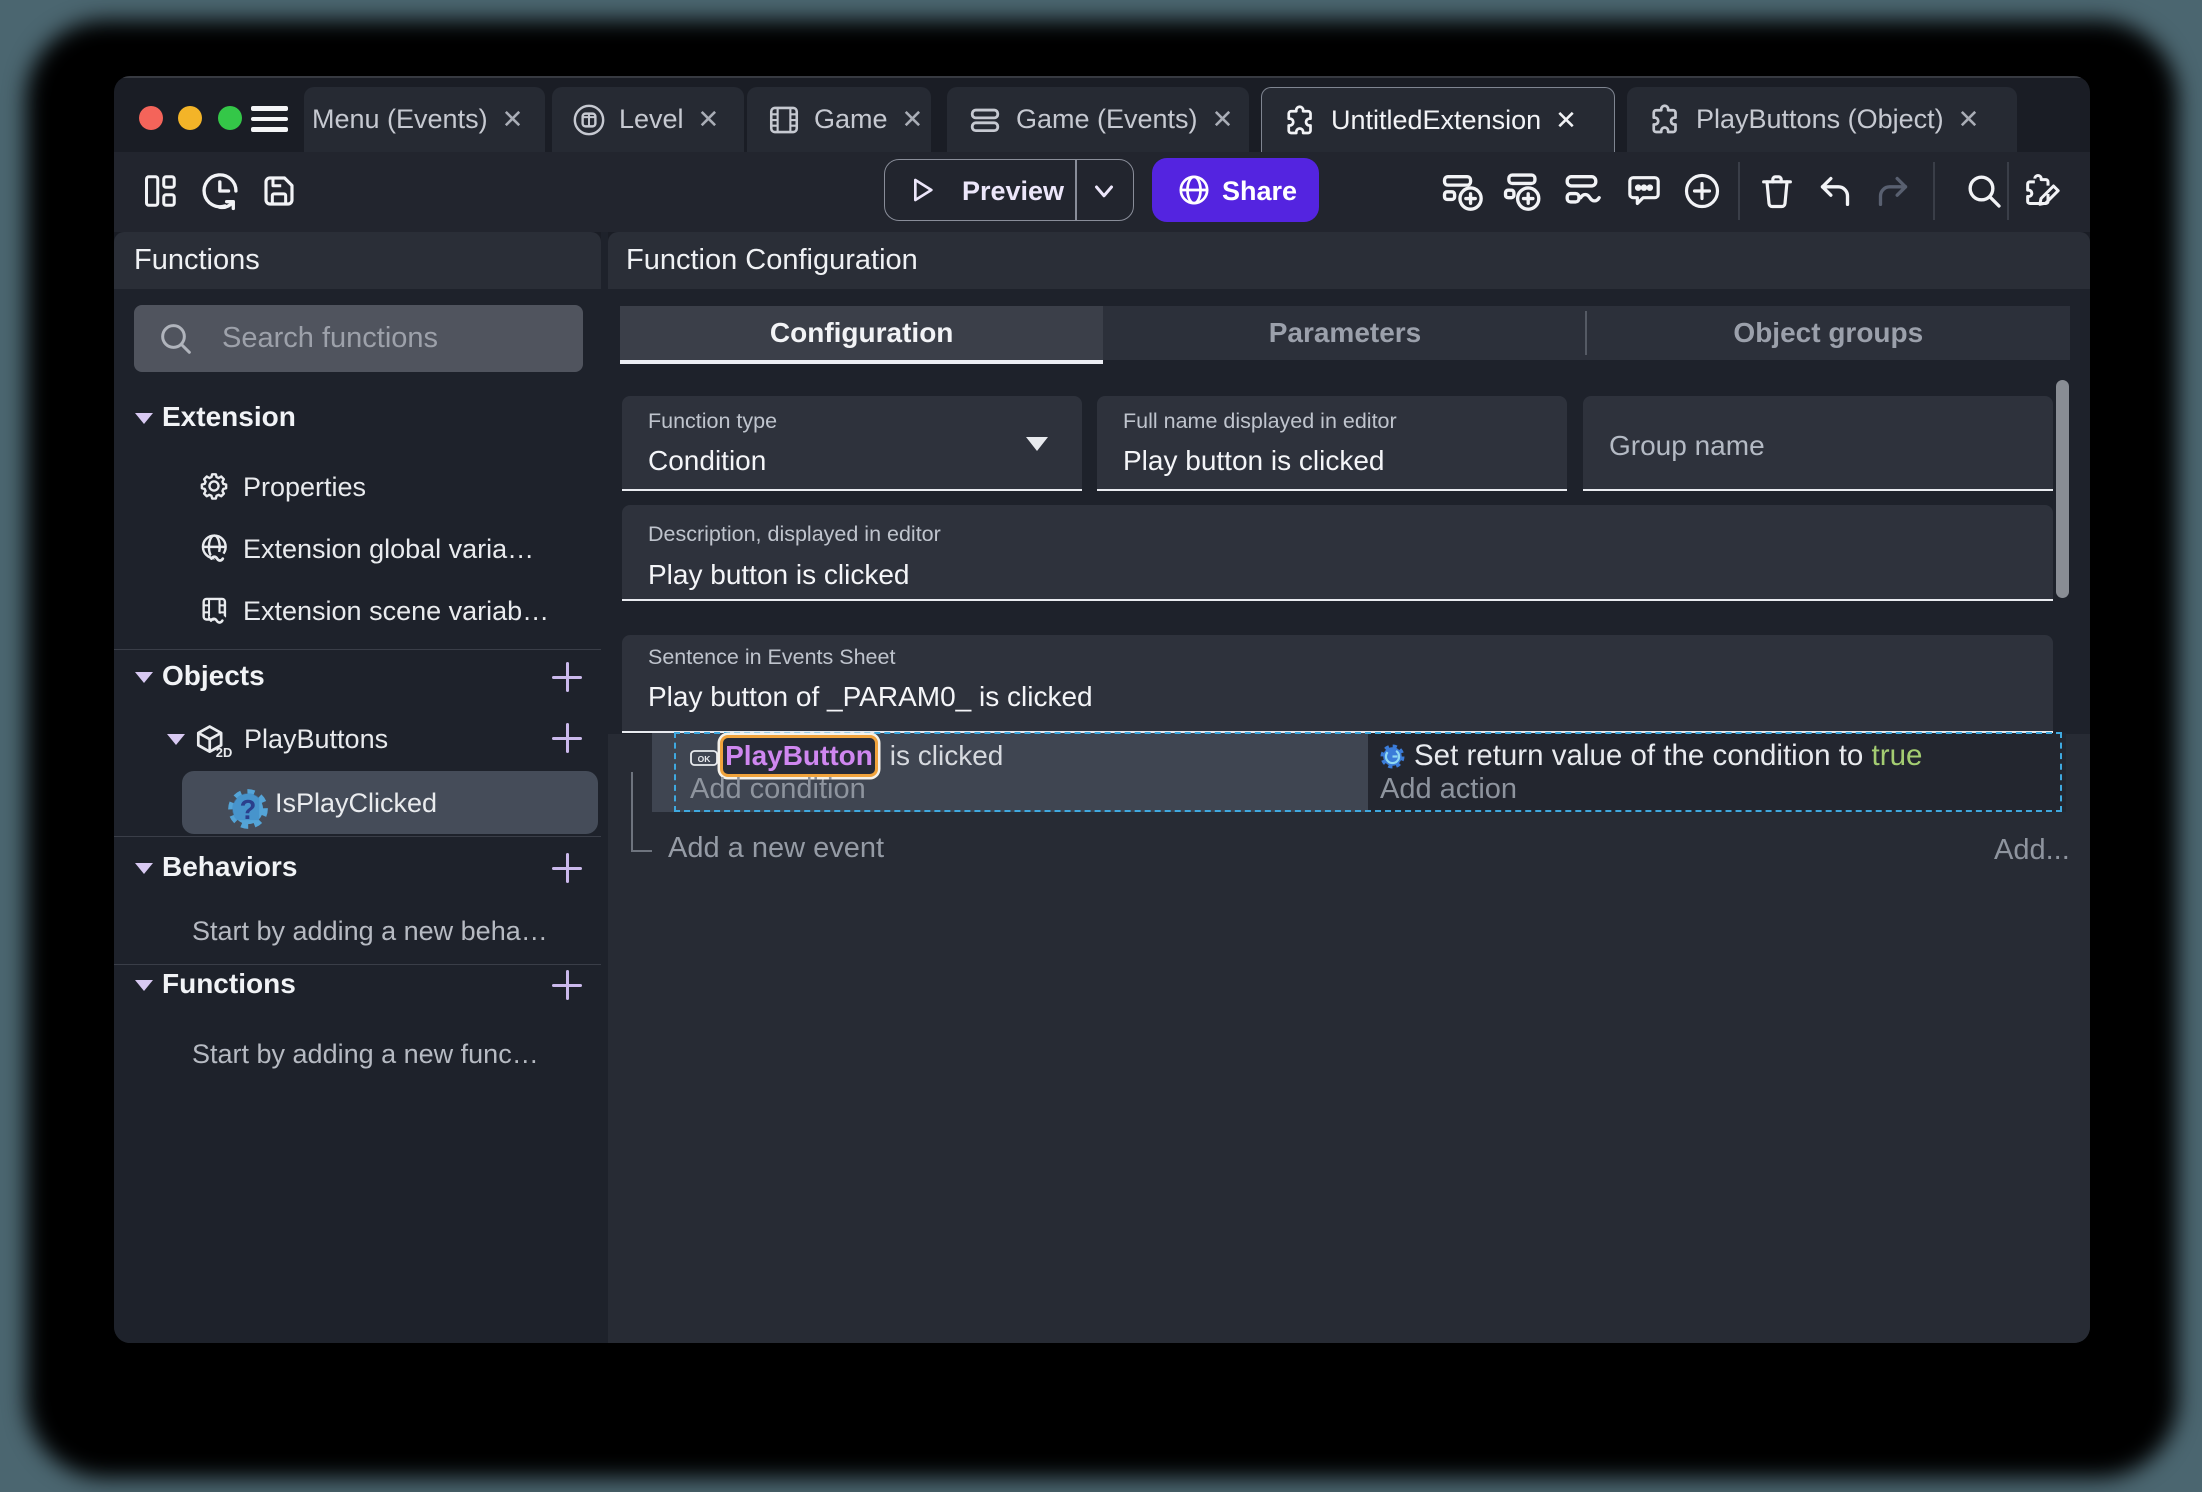  What do you see at coordinates (705, 759) in the screenshot?
I see `svg-text: OK` at bounding box center [705, 759].